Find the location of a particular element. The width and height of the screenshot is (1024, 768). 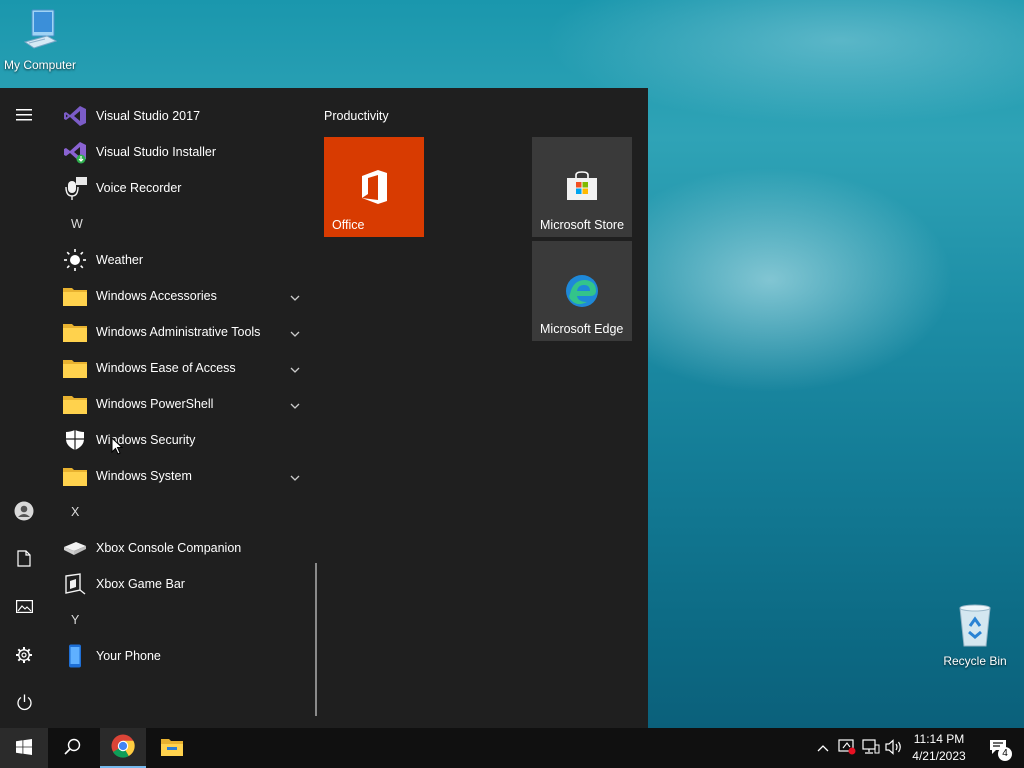

tile-label: Microsoft Edge is located at coordinates (582, 329).